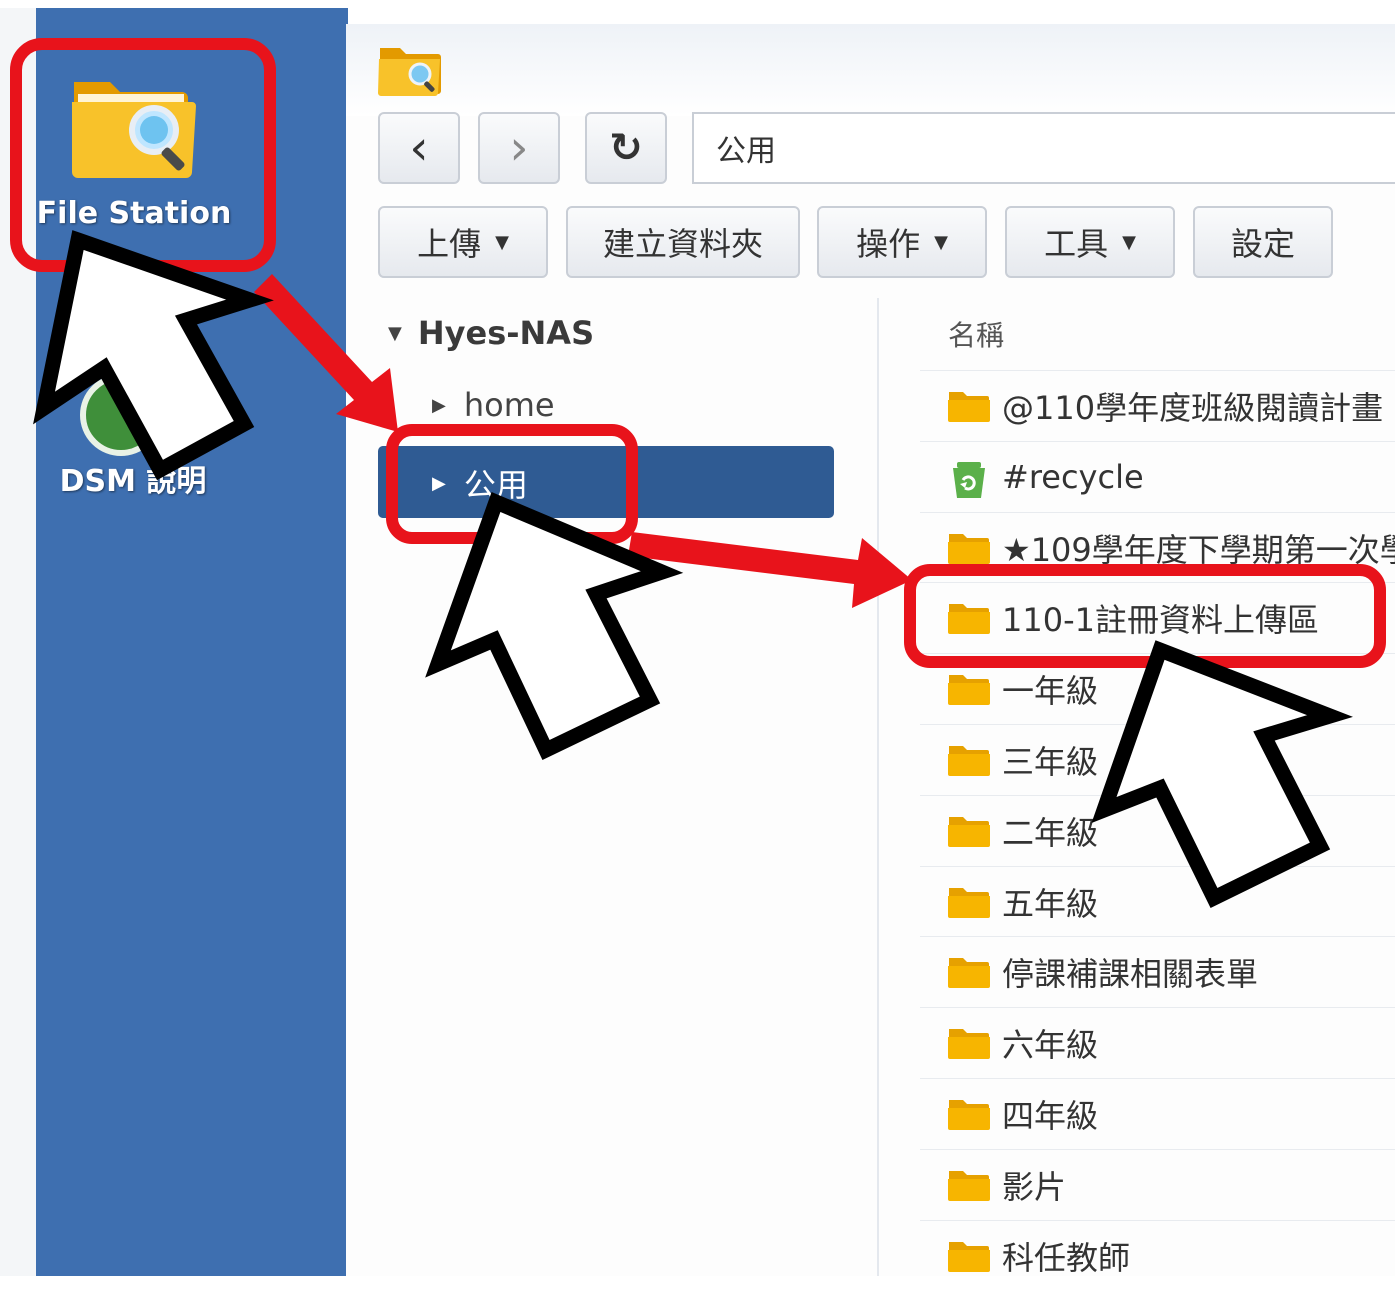  I want to click on list-item: 六年級, so click(1157, 1042).